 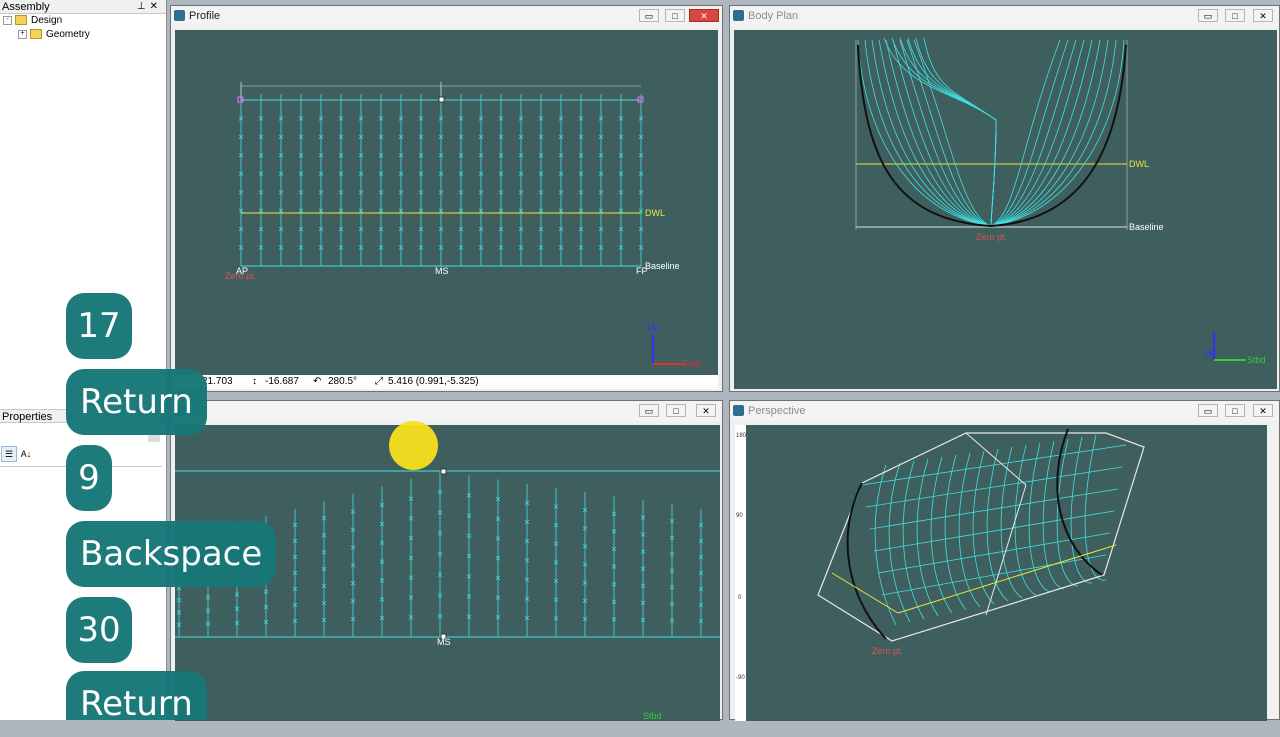 What do you see at coordinates (343, 381) in the screenshot?
I see `angle-value: 280.5°` at bounding box center [343, 381].